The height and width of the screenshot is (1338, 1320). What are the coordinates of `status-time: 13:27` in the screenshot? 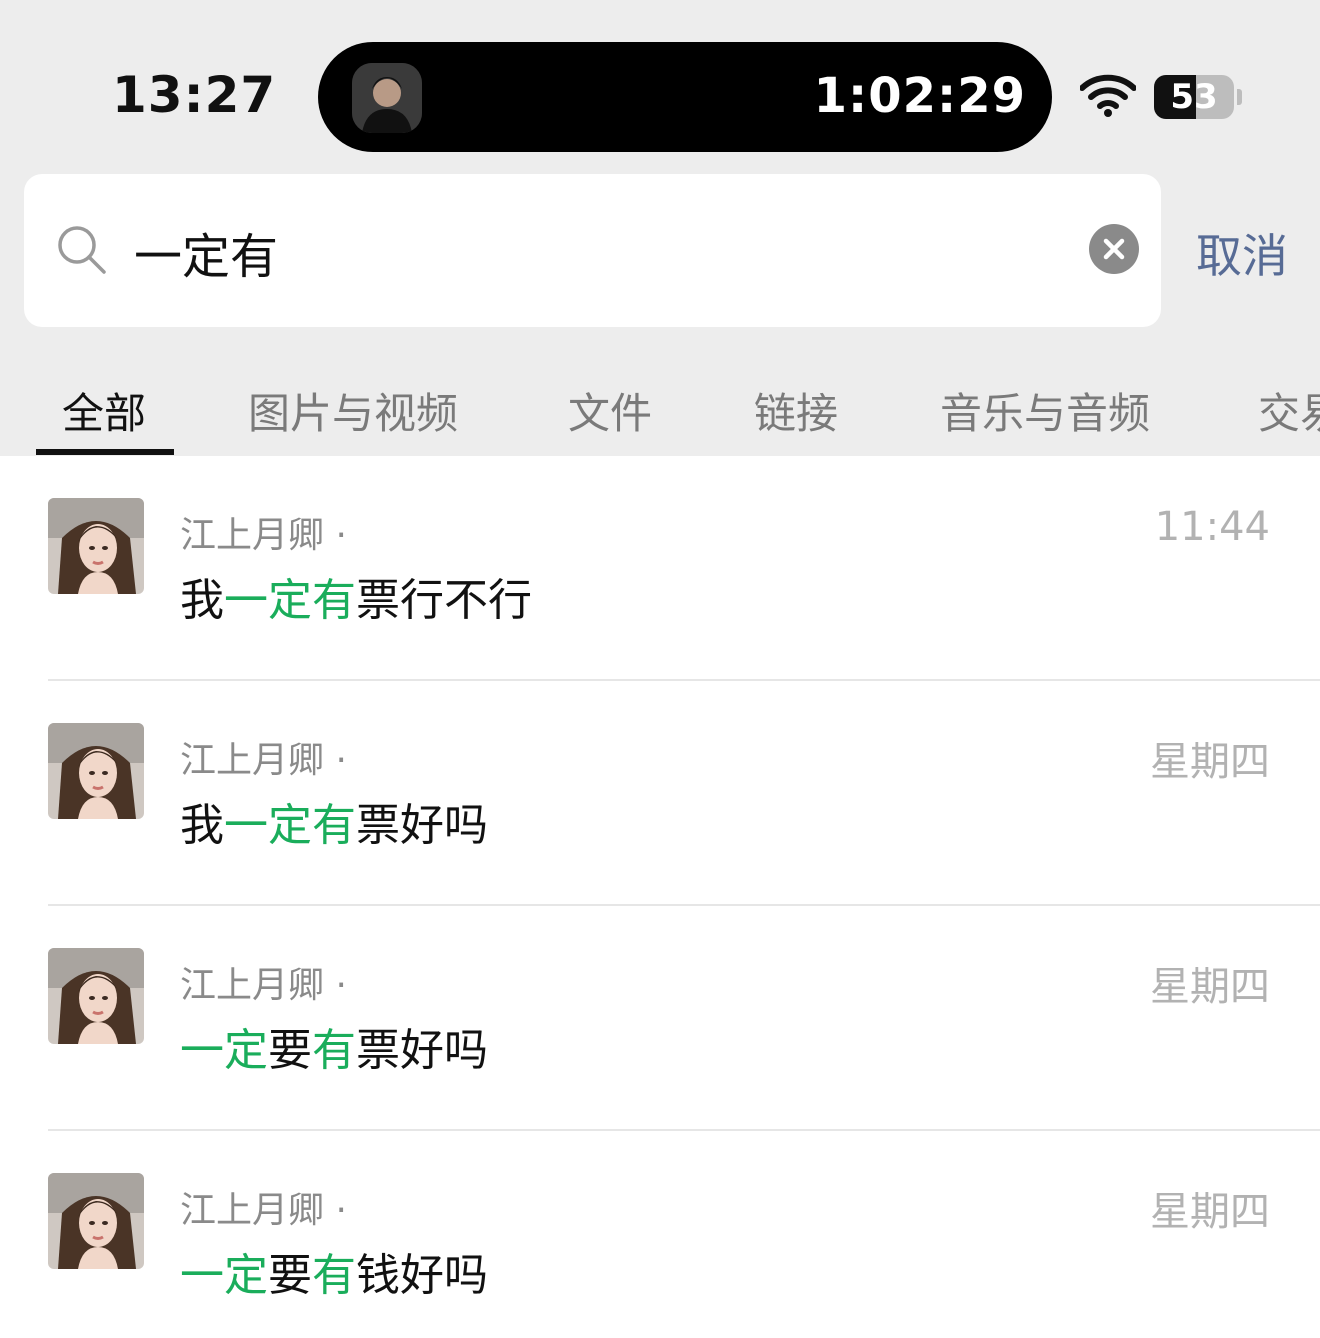 It's located at (194, 95).